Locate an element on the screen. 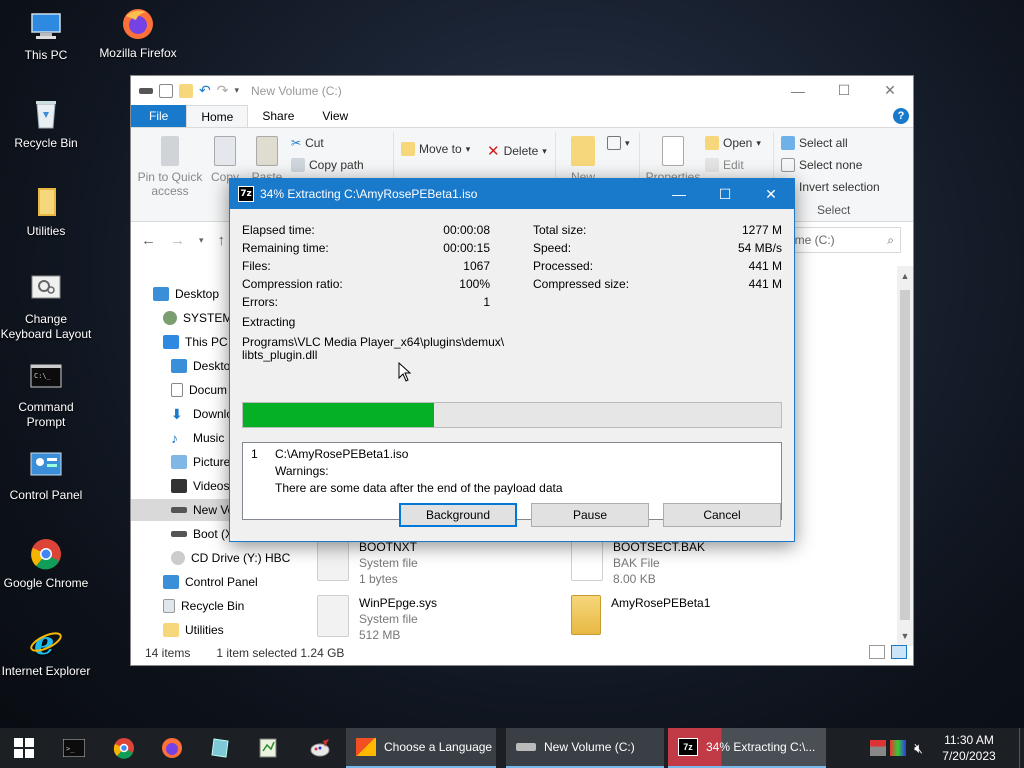 The width and height of the screenshot is (1024, 768). nav-item-boot: Boot (X is located at coordinates (202, 534).